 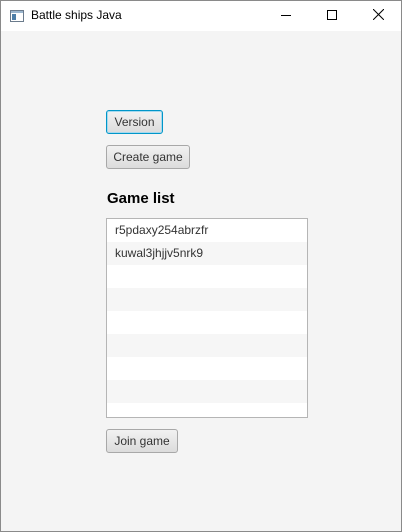 I want to click on list-item: r5pdaxy254abrzfr, so click(x=207, y=230).